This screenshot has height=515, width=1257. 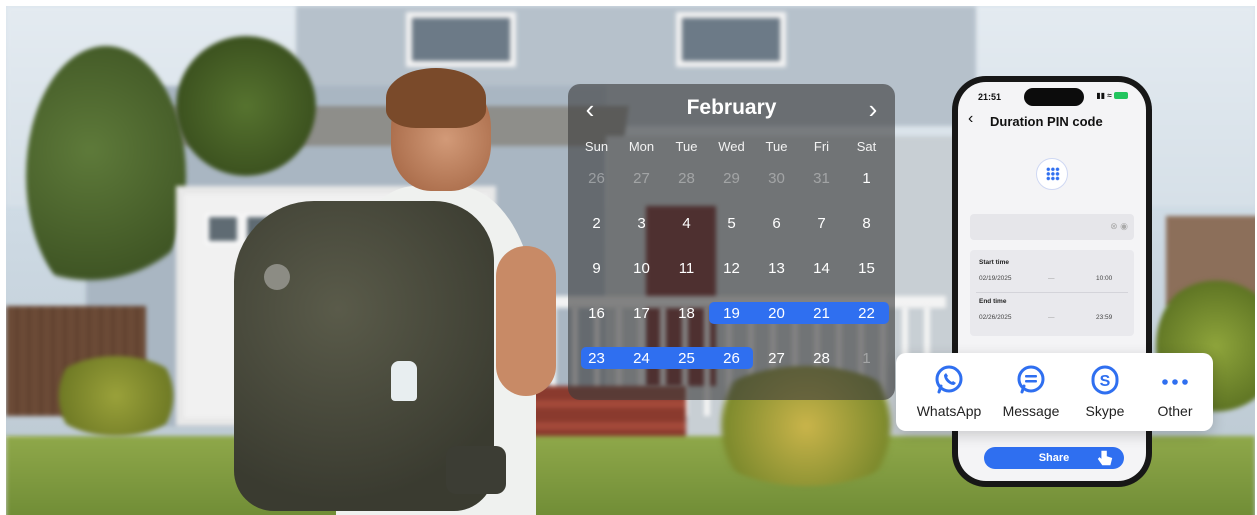 What do you see at coordinates (1175, 391) in the screenshot?
I see `share-other-button: Other` at bounding box center [1175, 391].